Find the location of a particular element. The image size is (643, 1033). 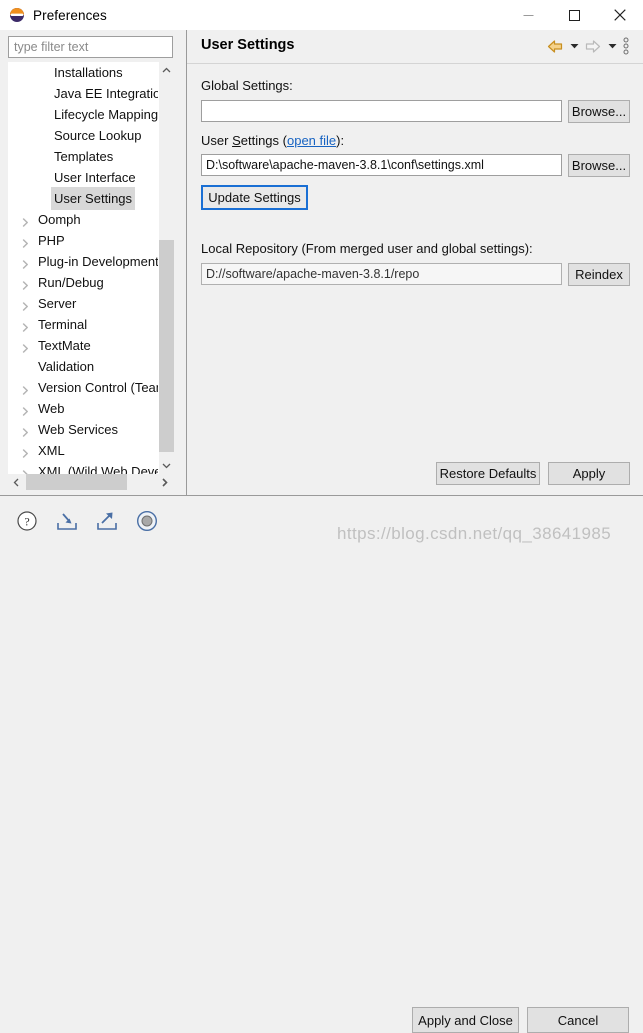

tree-item-label: XML (Wild Web Devel is located at coordinates (101, 469).